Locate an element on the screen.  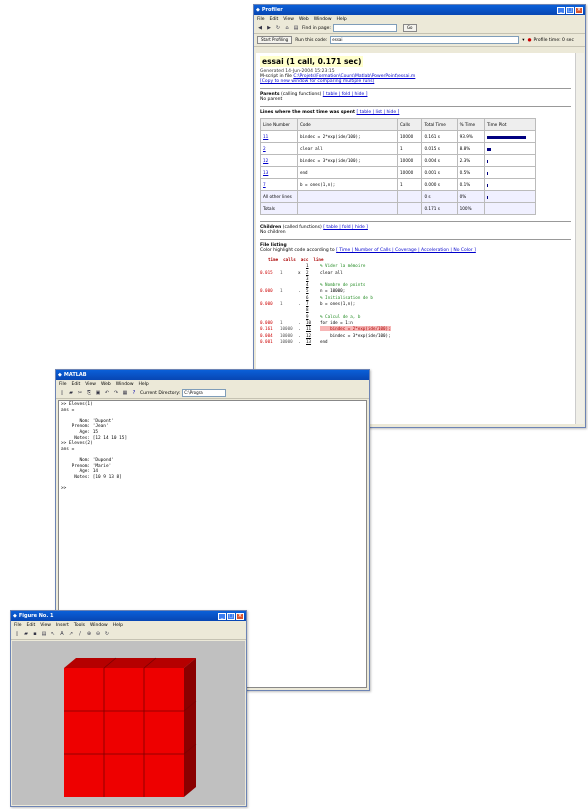
pct-time-cell: 0.1% is located at coordinates (471, 184).